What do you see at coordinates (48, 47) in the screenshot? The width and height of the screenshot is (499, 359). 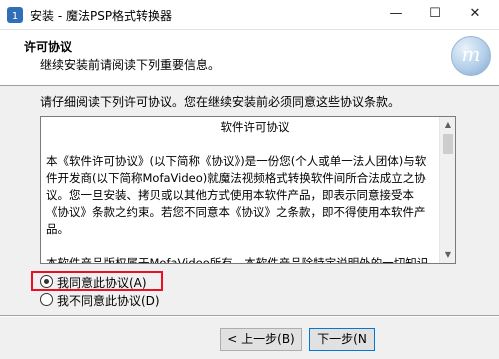 I see `page-title: 许可协议` at bounding box center [48, 47].